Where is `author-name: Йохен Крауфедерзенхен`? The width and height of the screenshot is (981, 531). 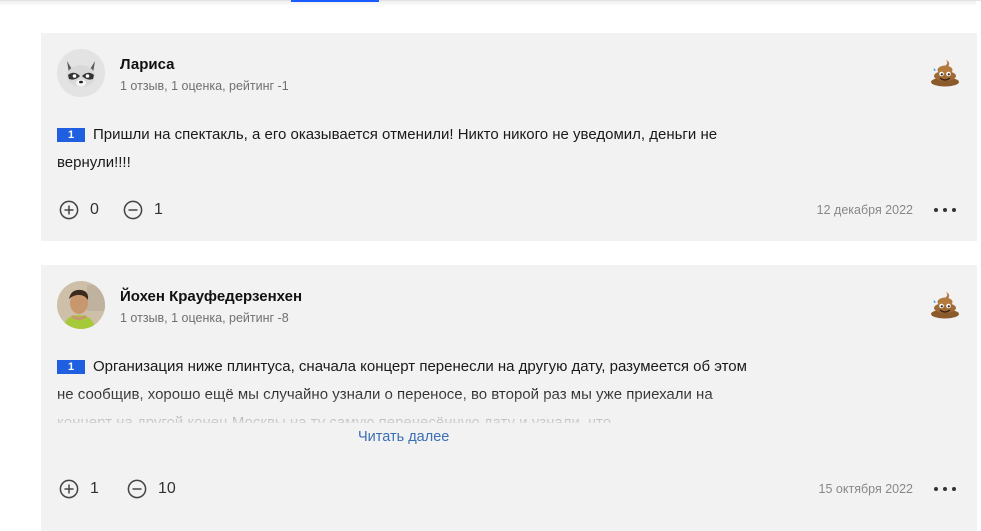
author-name: Йохен Крауфедерзенхен is located at coordinates (211, 296).